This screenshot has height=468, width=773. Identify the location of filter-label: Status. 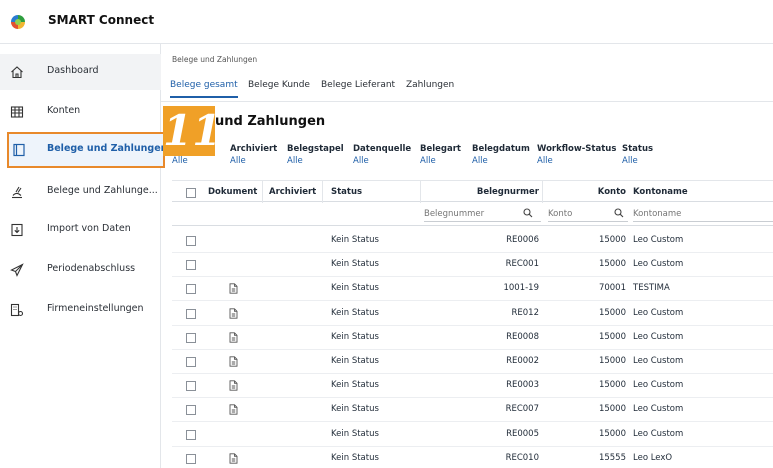
(638, 149).